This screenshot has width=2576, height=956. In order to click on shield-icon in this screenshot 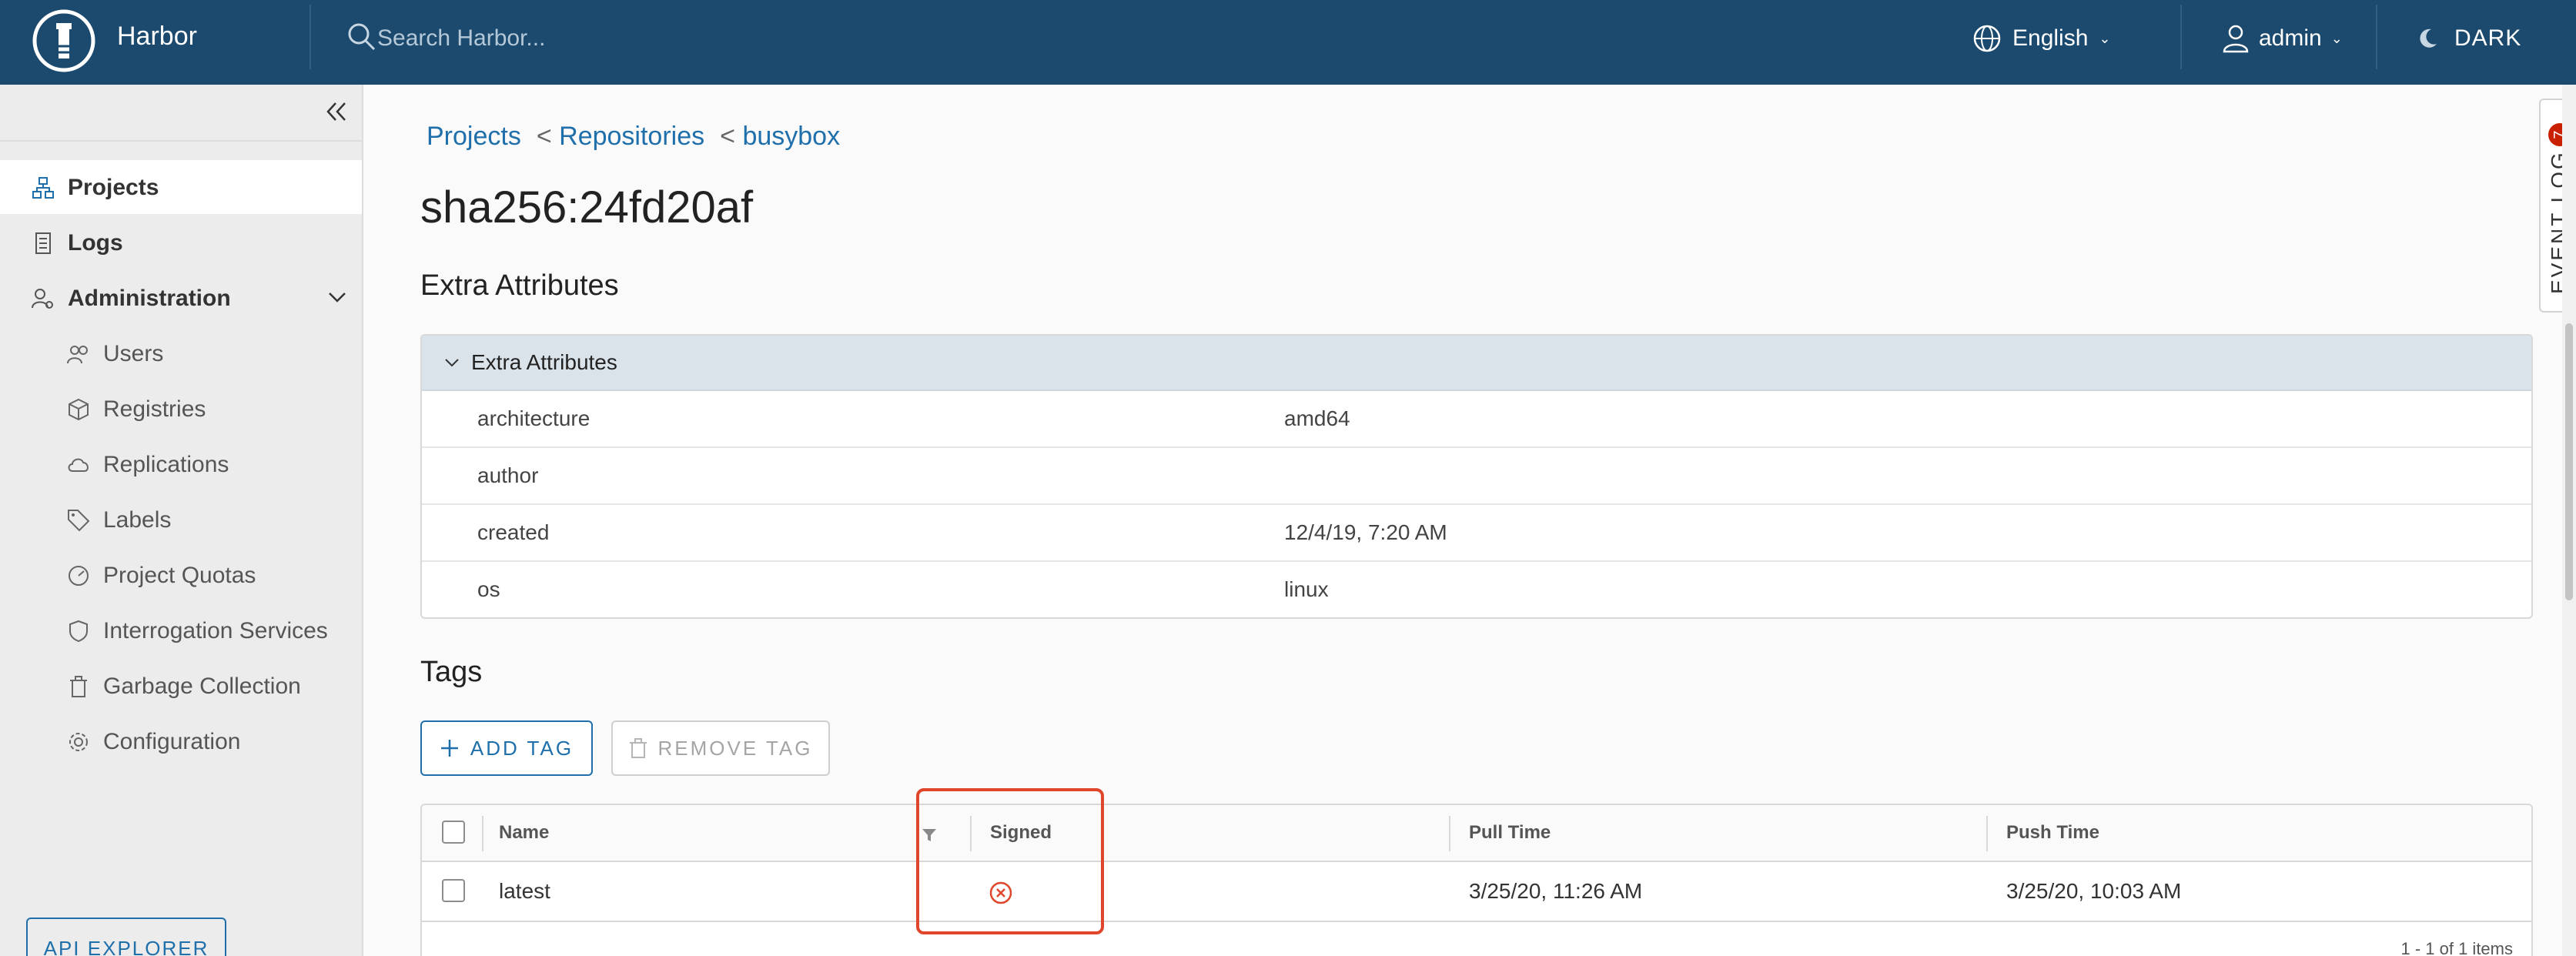, I will do `click(78, 631)`.